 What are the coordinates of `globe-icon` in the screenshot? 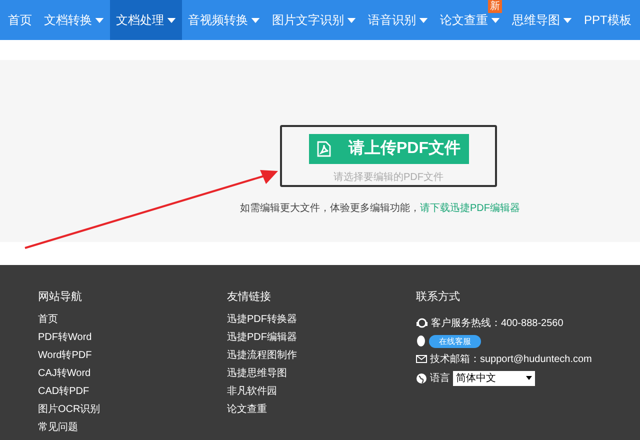 It's located at (421, 378).